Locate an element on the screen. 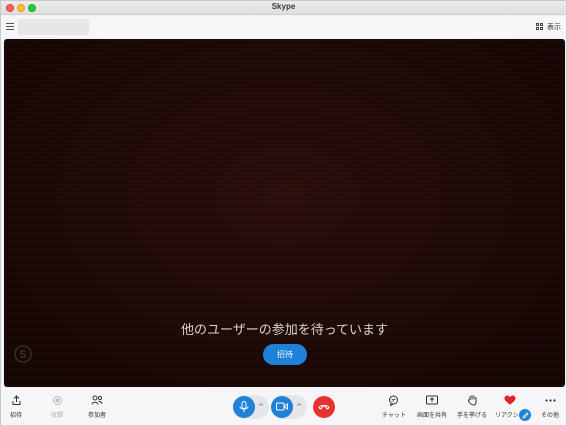 The image size is (567, 425). end-call-button is located at coordinates (324, 406).